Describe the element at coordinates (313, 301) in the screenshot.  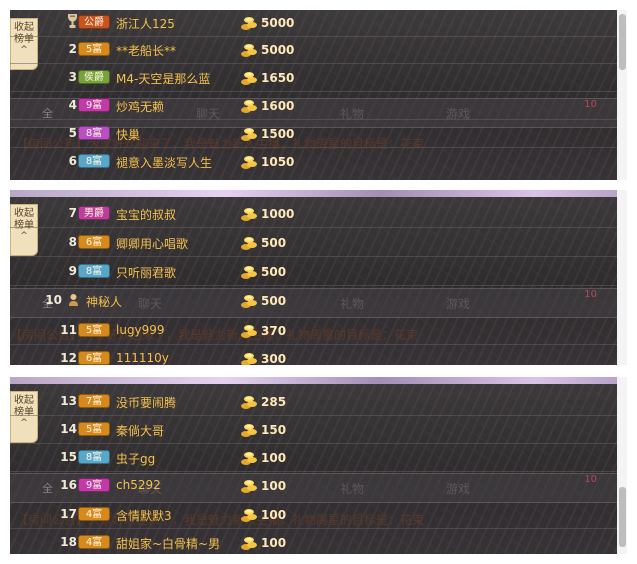
I see `ranking-row: 10 神秘人 500` at that location.